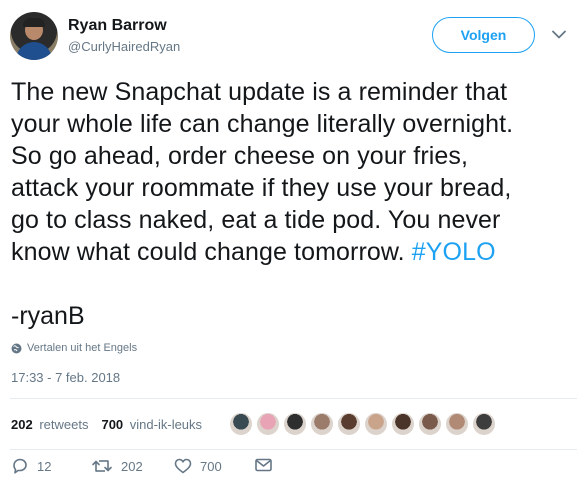  What do you see at coordinates (82, 348) in the screenshot?
I see `translate-label: Vertalen uit het Engels` at bounding box center [82, 348].